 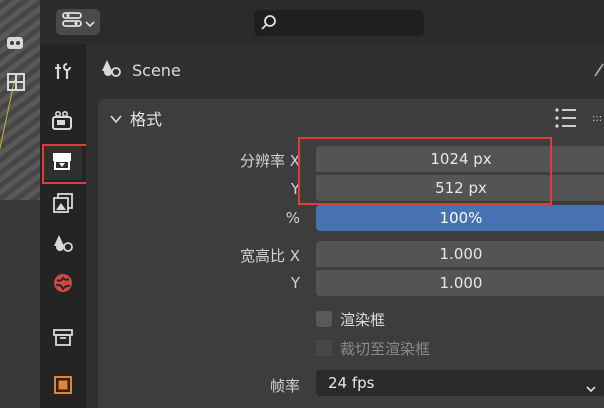 I want to click on properties-editor-icon, so click(x=71, y=22).